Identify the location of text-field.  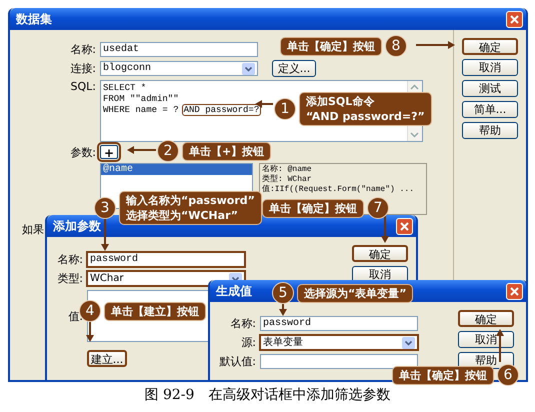
(339, 361).